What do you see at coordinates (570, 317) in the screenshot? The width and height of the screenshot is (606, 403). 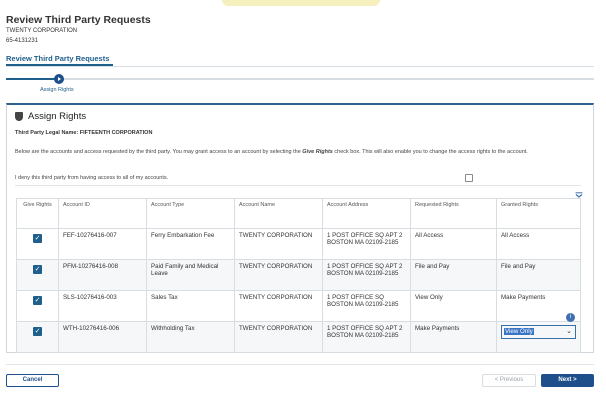 I see `info-icon: i` at bounding box center [570, 317].